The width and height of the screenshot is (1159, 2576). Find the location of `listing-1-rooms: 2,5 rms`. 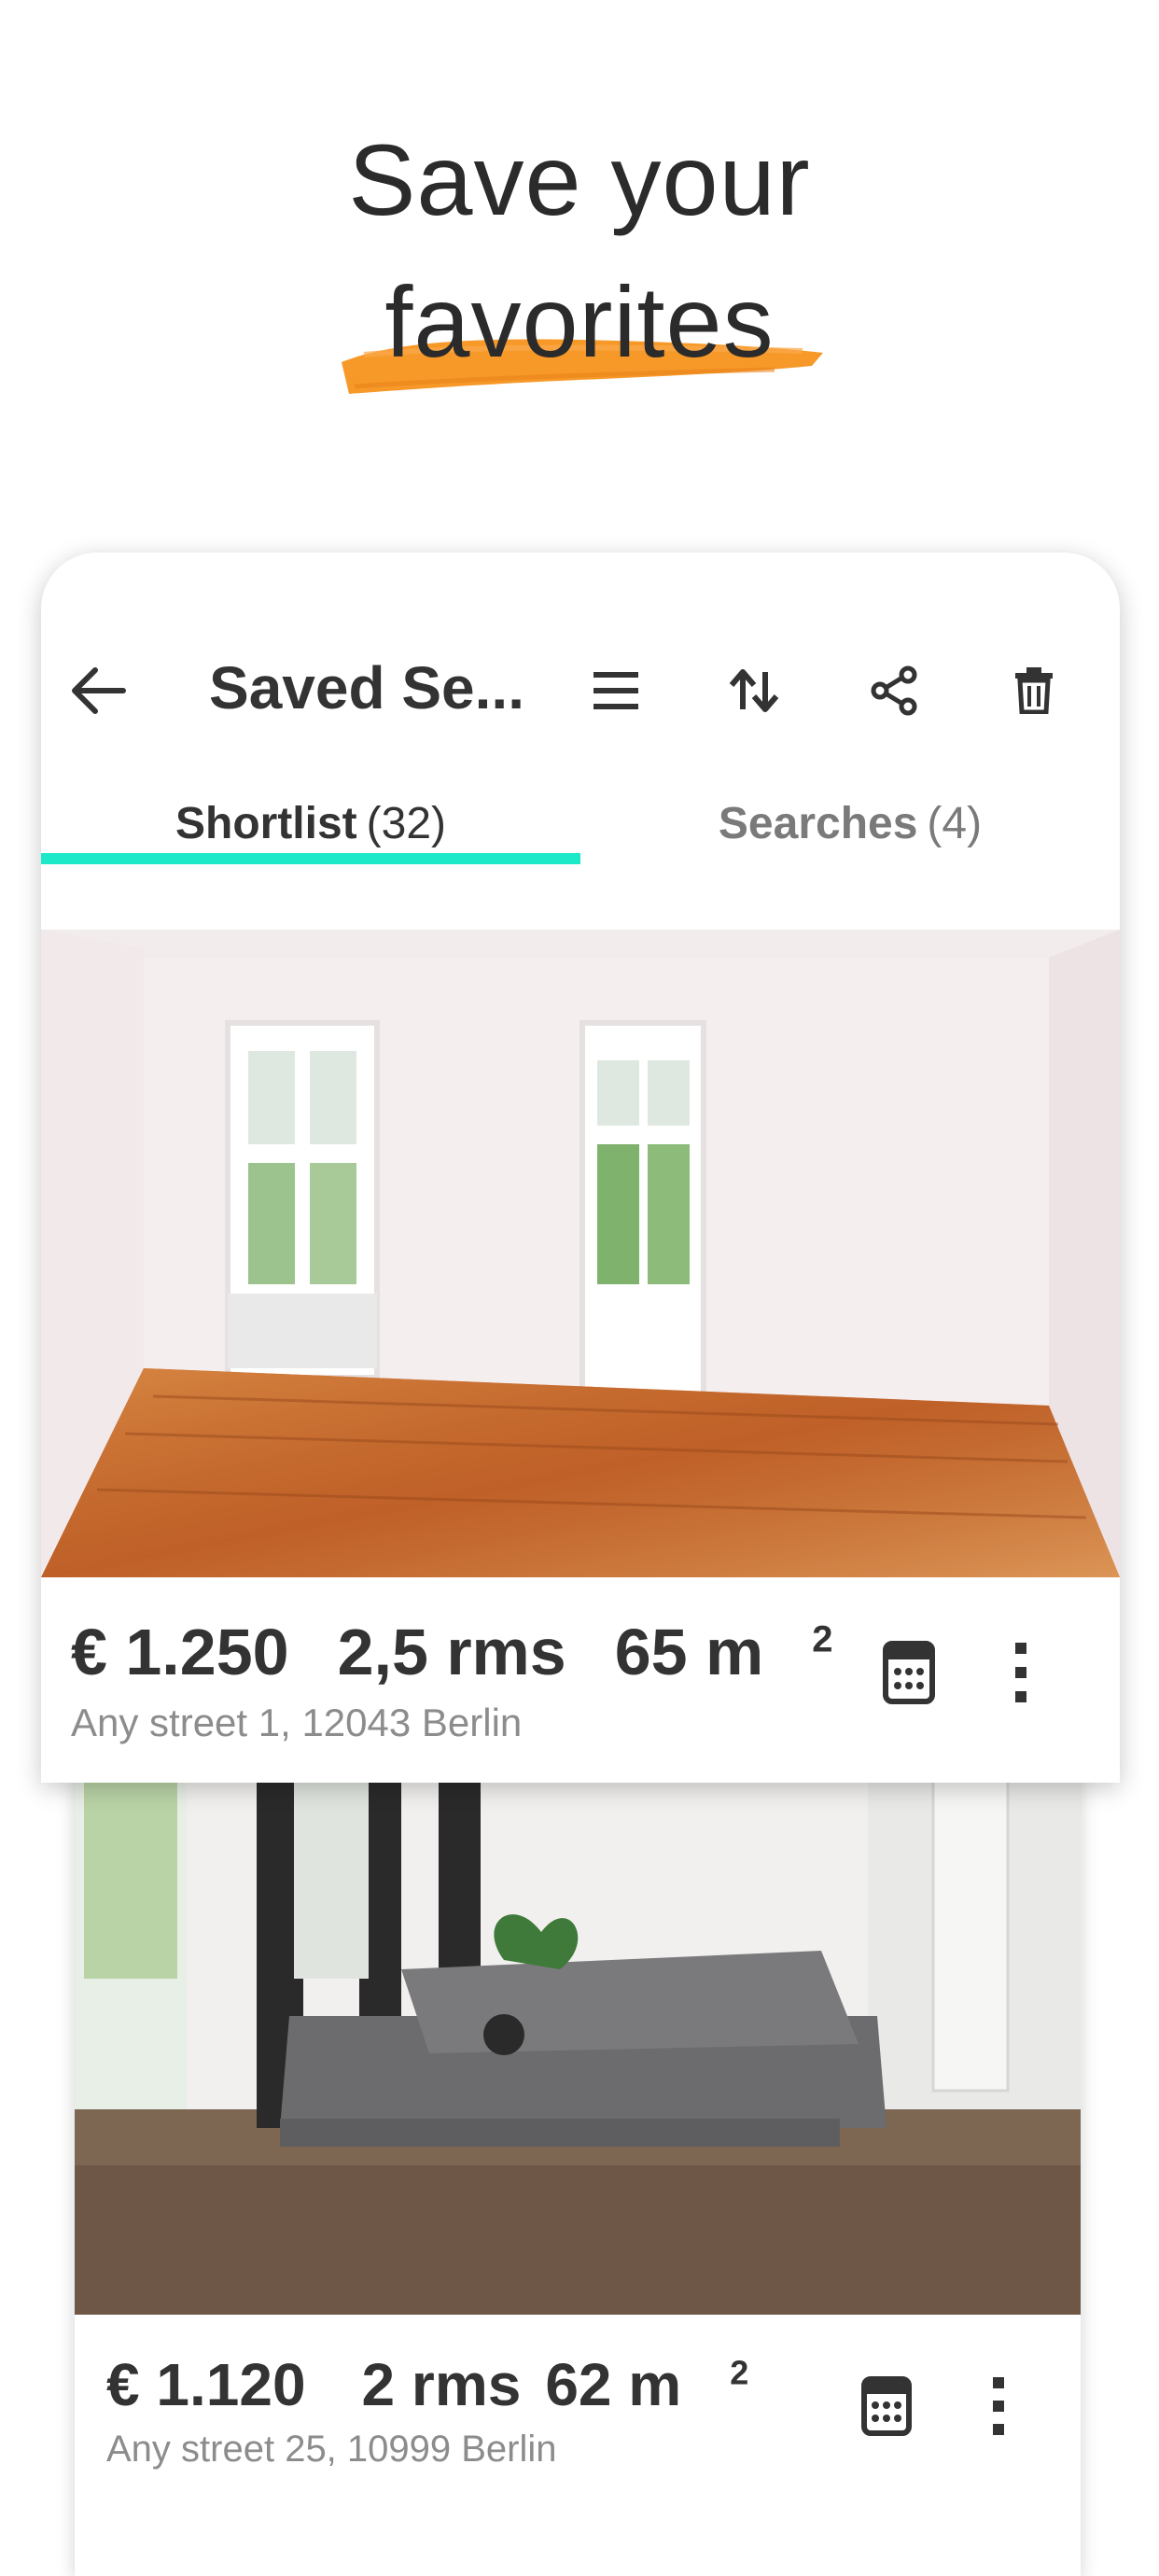

listing-1-rooms: 2,5 rms is located at coordinates (451, 1652).